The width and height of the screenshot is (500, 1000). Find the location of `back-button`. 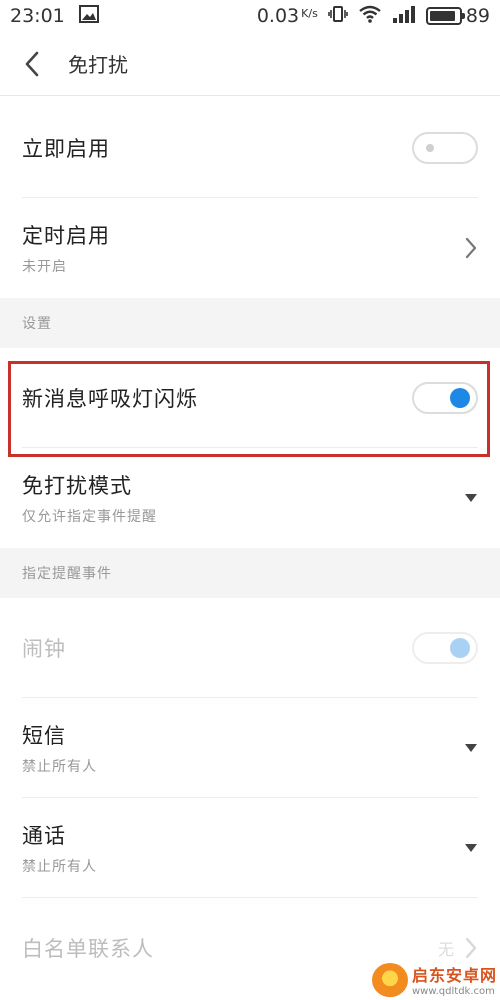

back-button is located at coordinates (32, 64).